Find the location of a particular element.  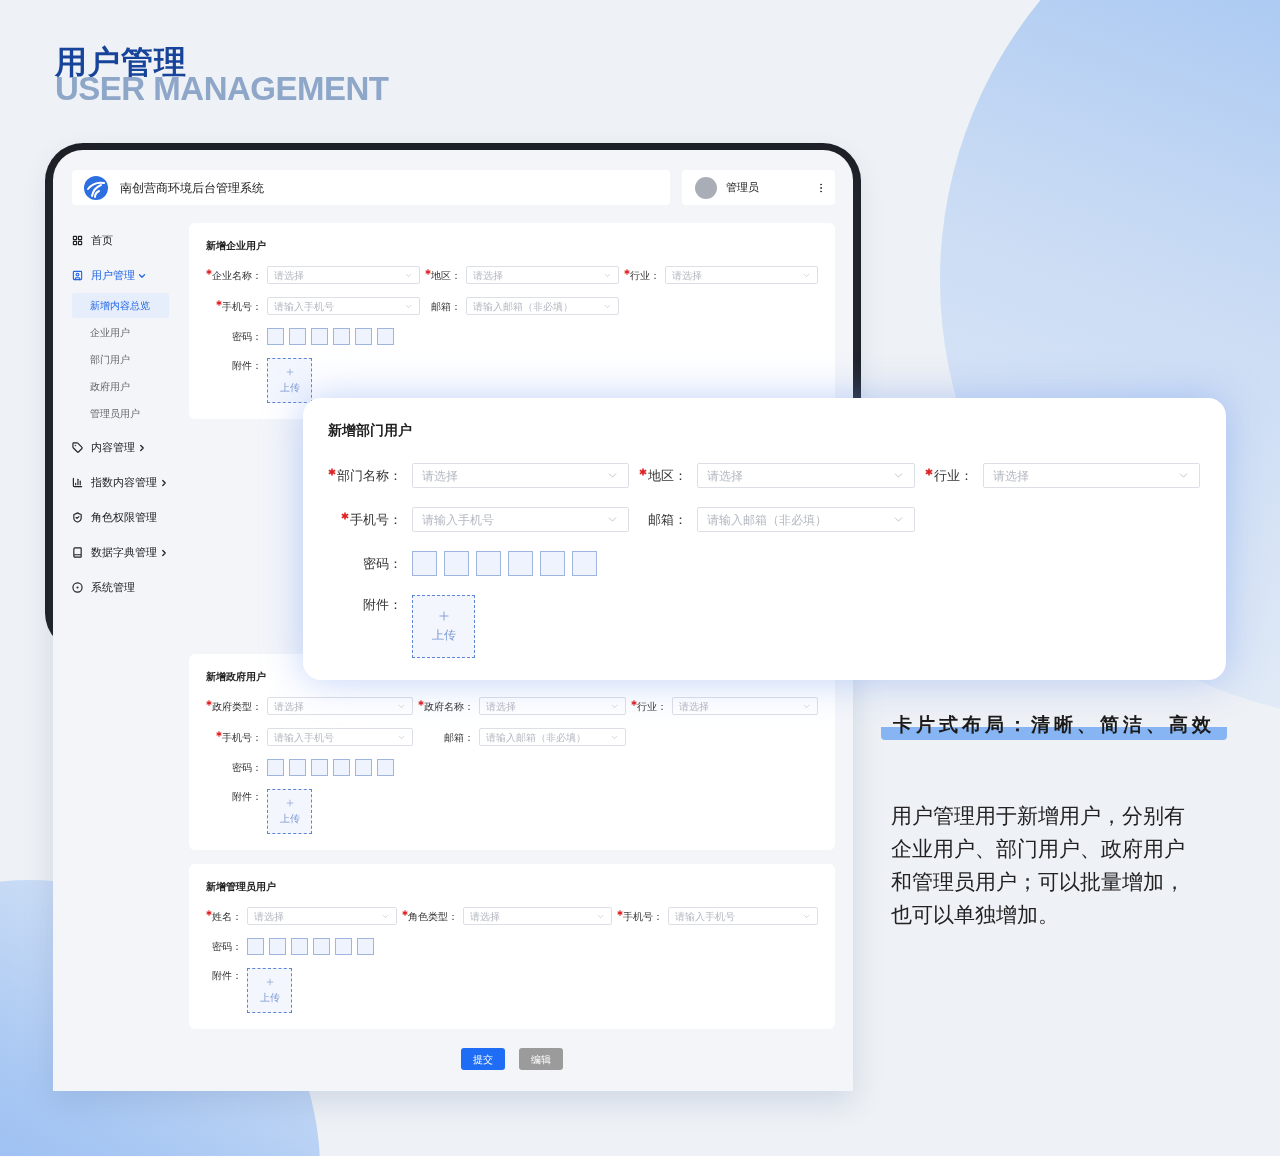

system-name: 南创营商环境后台管理系统 is located at coordinates (192, 188).